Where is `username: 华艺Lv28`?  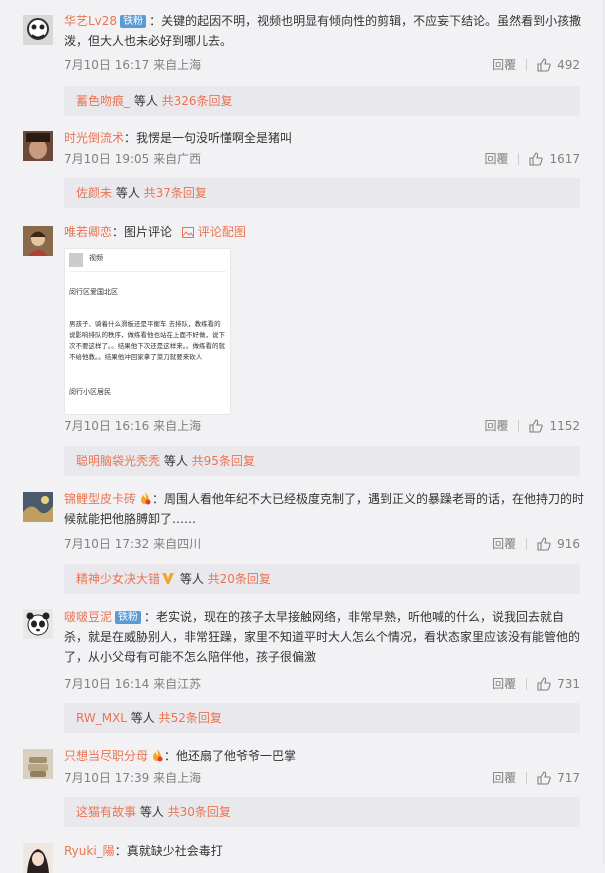 username: 华艺Lv28 is located at coordinates (90, 21).